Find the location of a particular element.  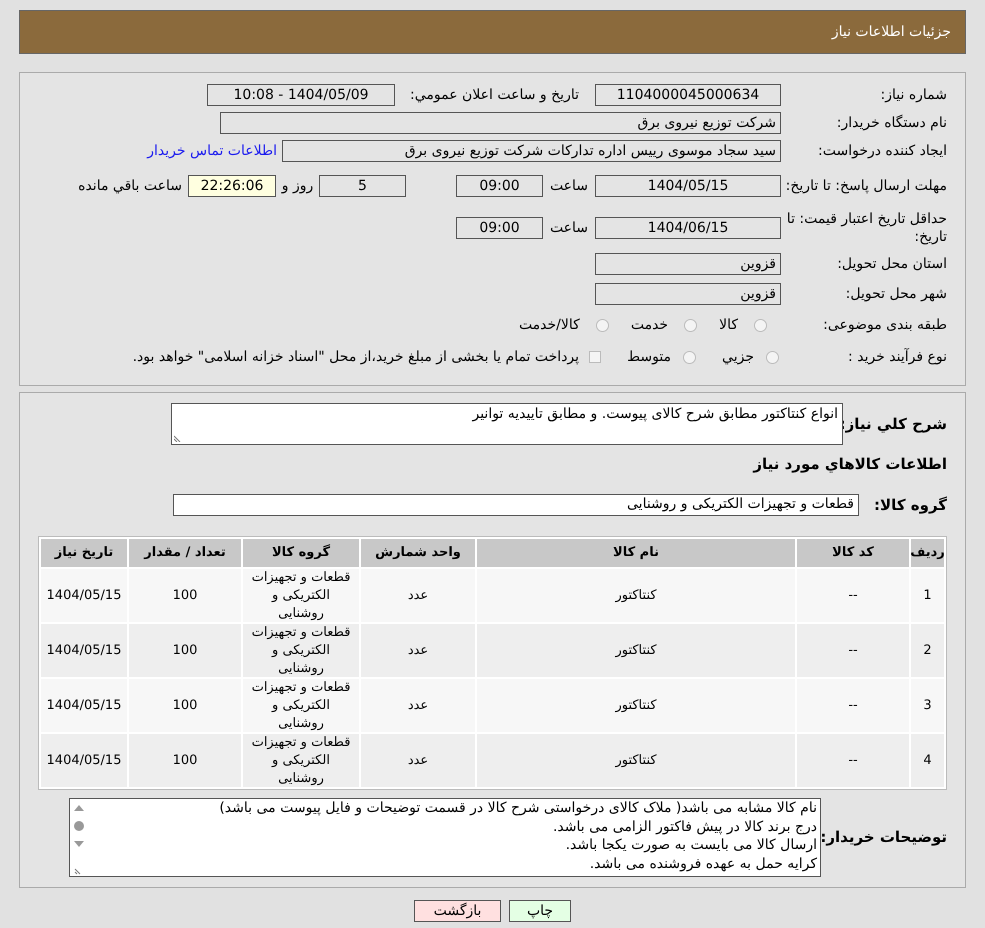

validity-time-field: 09:00 is located at coordinates (499, 228).